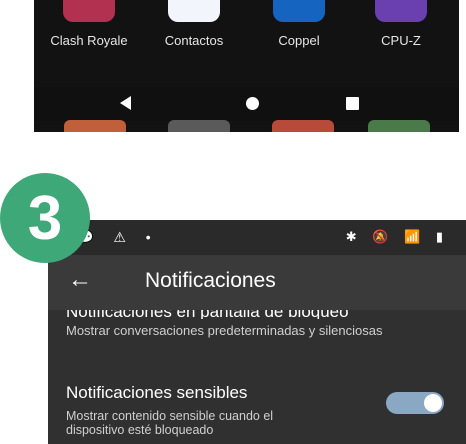 The width and height of the screenshot is (466, 444). Describe the element at coordinates (397, 236) in the screenshot. I see `status-system-icons: ✱ 🔕 📶 ▮` at that location.